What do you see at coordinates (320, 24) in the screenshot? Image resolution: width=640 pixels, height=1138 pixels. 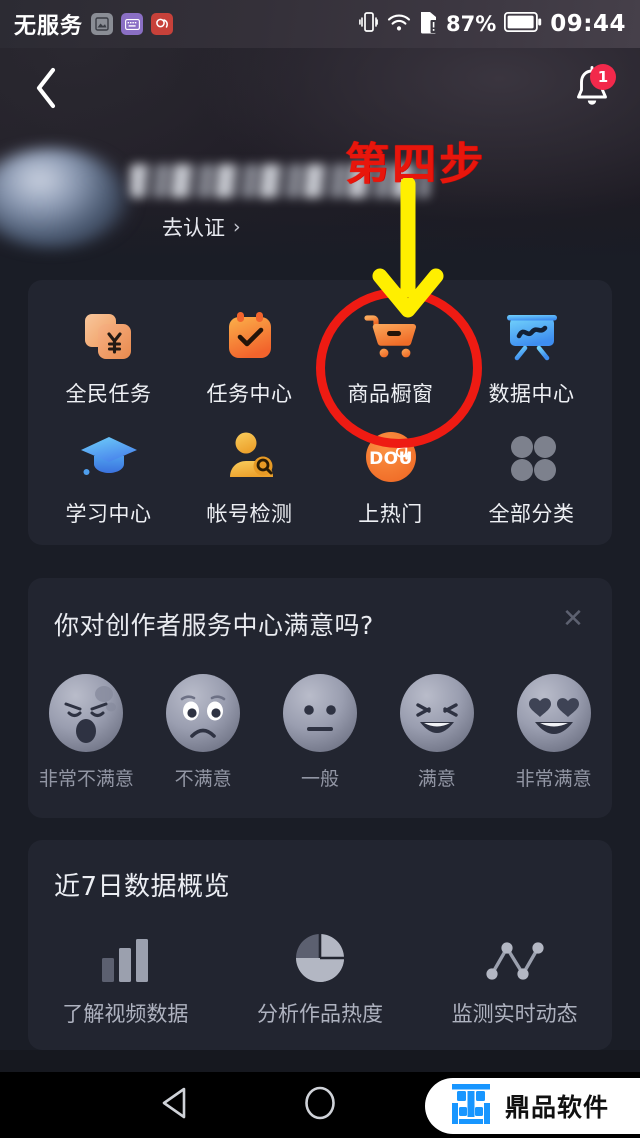 I see `status-bar: 无服务 87% 09:44` at bounding box center [320, 24].